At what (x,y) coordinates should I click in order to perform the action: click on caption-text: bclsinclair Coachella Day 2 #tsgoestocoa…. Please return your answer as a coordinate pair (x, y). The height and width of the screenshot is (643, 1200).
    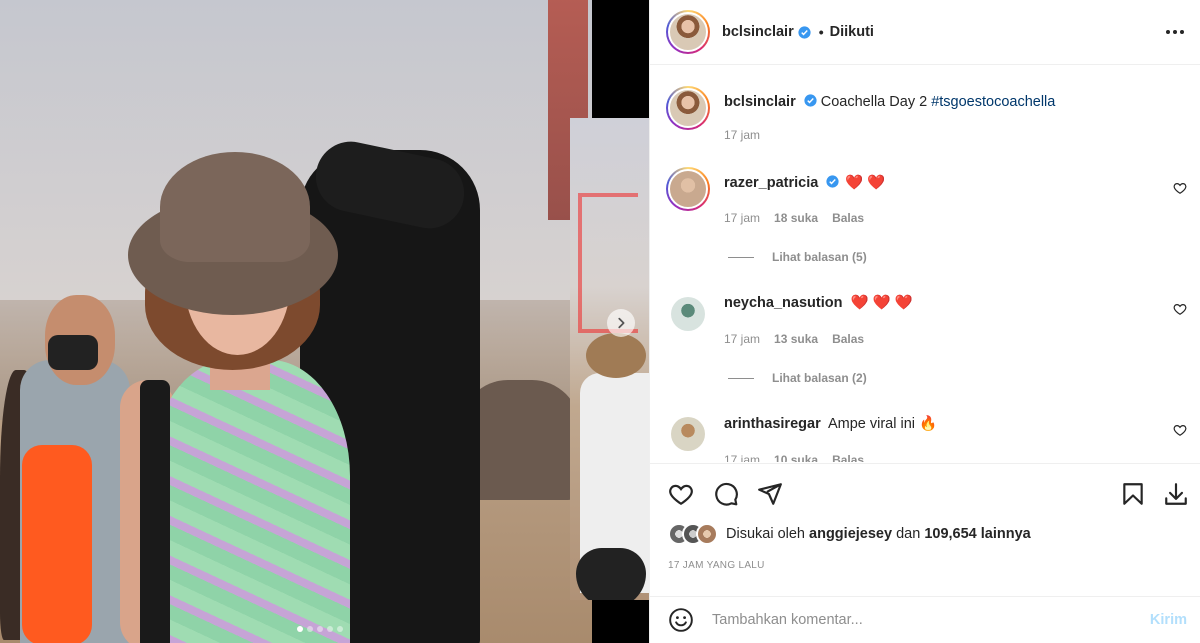
    Looking at the image, I should click on (889, 102).